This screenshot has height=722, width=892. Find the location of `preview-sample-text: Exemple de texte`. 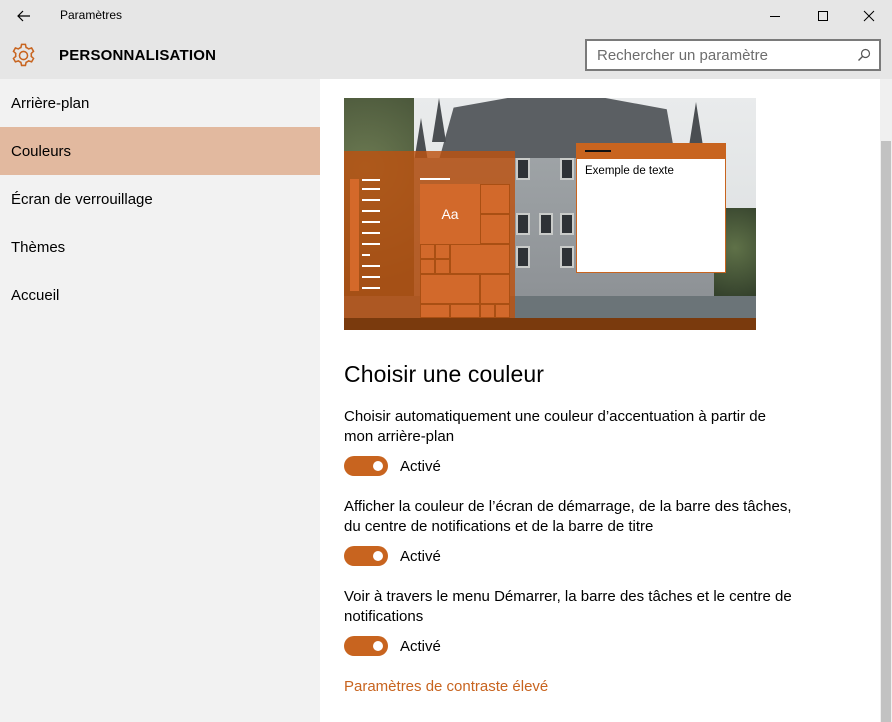

preview-sample-text: Exemple de texte is located at coordinates (629, 171).